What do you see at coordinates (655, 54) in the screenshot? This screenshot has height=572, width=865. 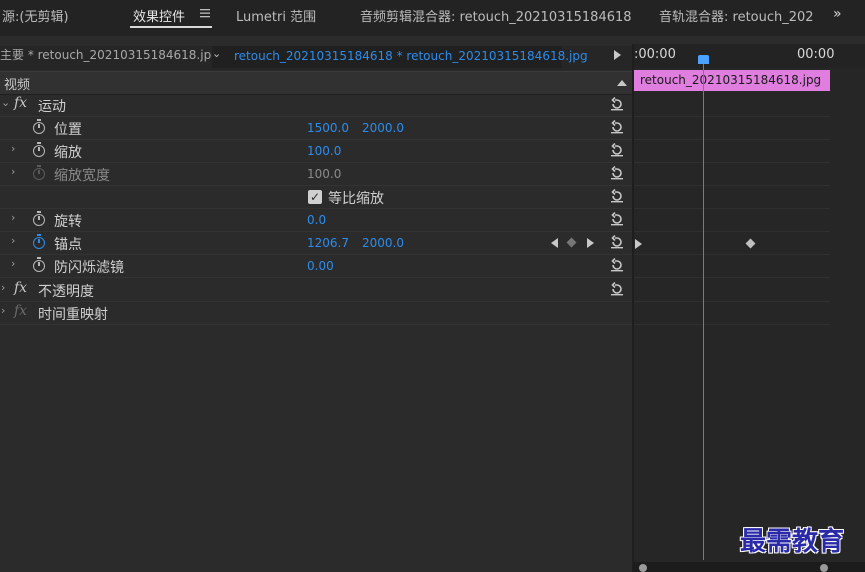 I see `start-timecode: :00:00` at bounding box center [655, 54].